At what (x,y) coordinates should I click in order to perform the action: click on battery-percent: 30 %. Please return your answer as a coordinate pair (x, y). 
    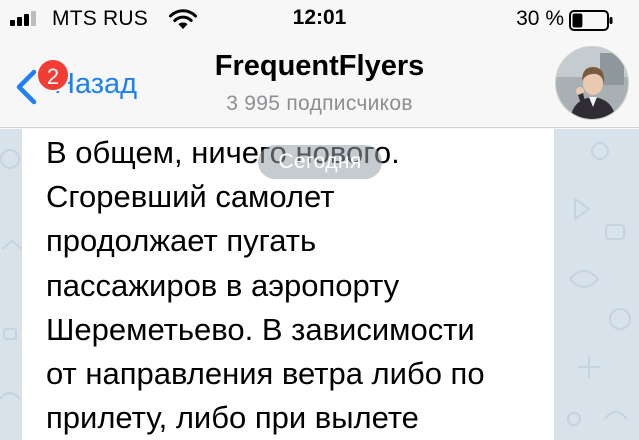
    Looking at the image, I should click on (540, 18).